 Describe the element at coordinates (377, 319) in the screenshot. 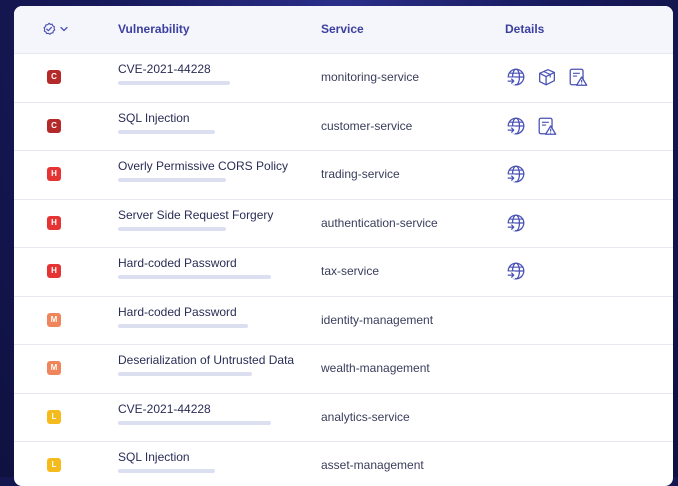

I see `service-name: identity-management` at that location.